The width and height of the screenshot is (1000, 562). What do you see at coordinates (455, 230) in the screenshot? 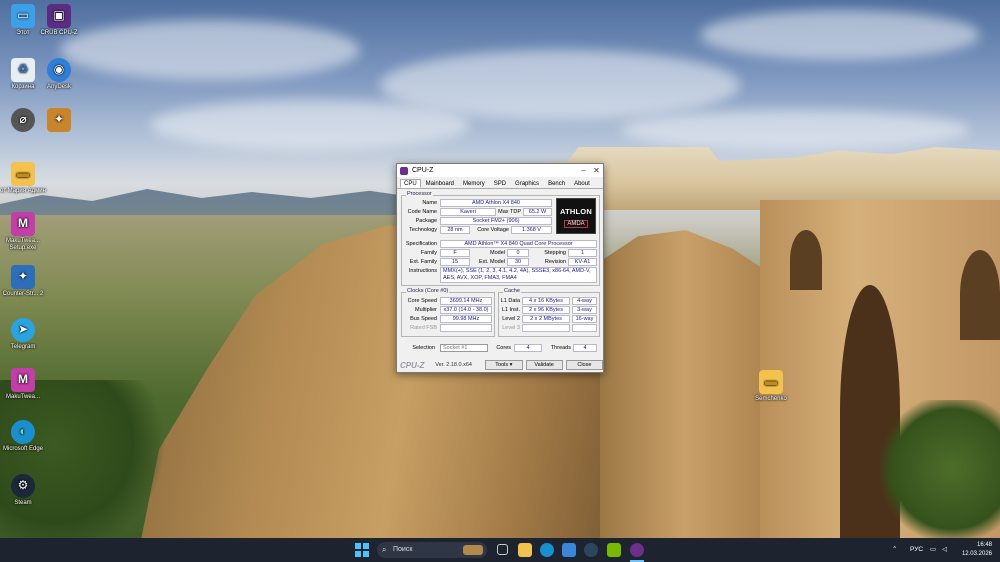
I see `technology-value: 28 nm` at bounding box center [455, 230].